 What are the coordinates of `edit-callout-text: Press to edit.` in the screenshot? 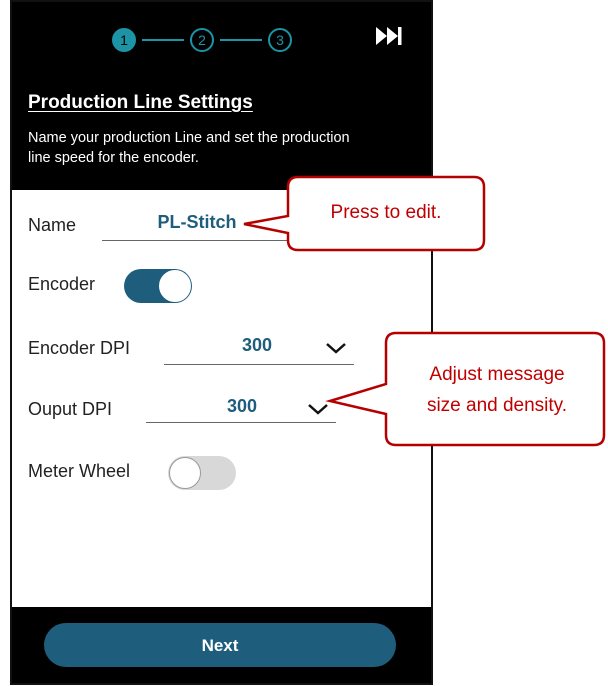 It's located at (386, 212).